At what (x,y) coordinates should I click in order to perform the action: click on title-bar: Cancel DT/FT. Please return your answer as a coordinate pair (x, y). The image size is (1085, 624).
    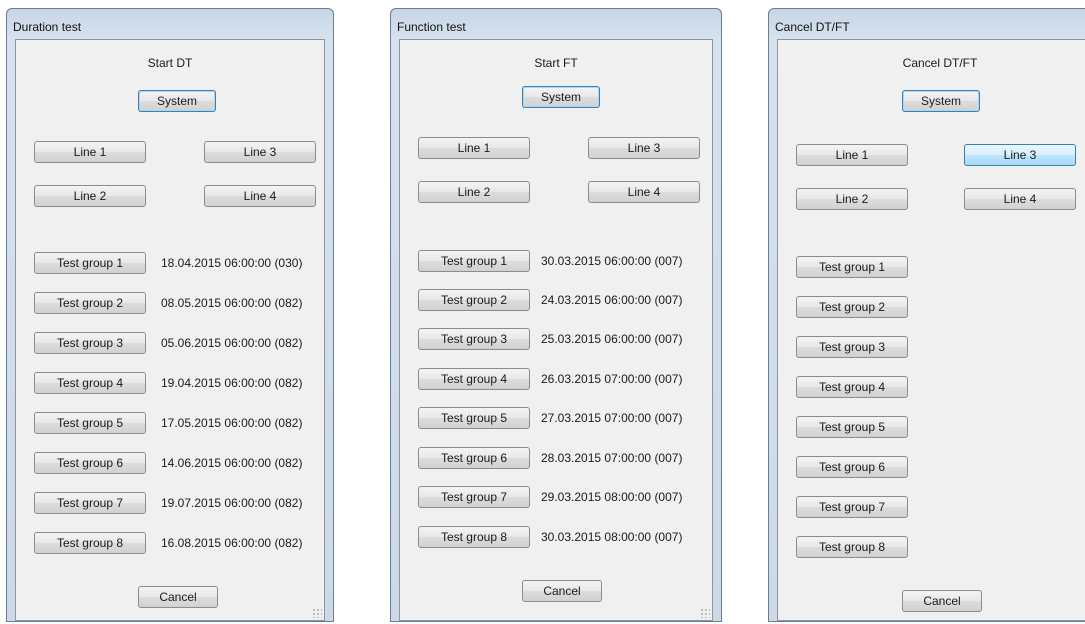
    Looking at the image, I should click on (927, 24).